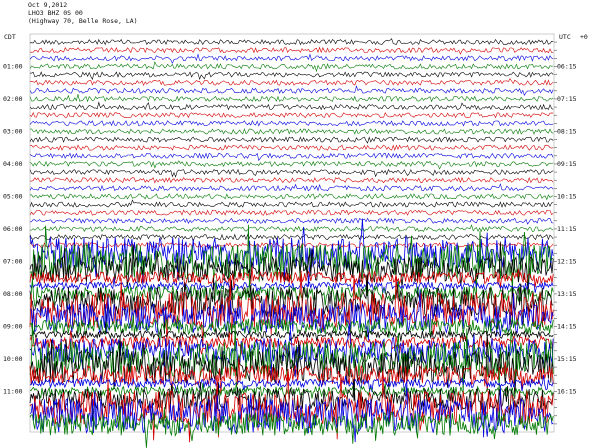  Describe the element at coordinates (567, 261) in the screenshot. I see `right-time-label: 12:15` at that location.